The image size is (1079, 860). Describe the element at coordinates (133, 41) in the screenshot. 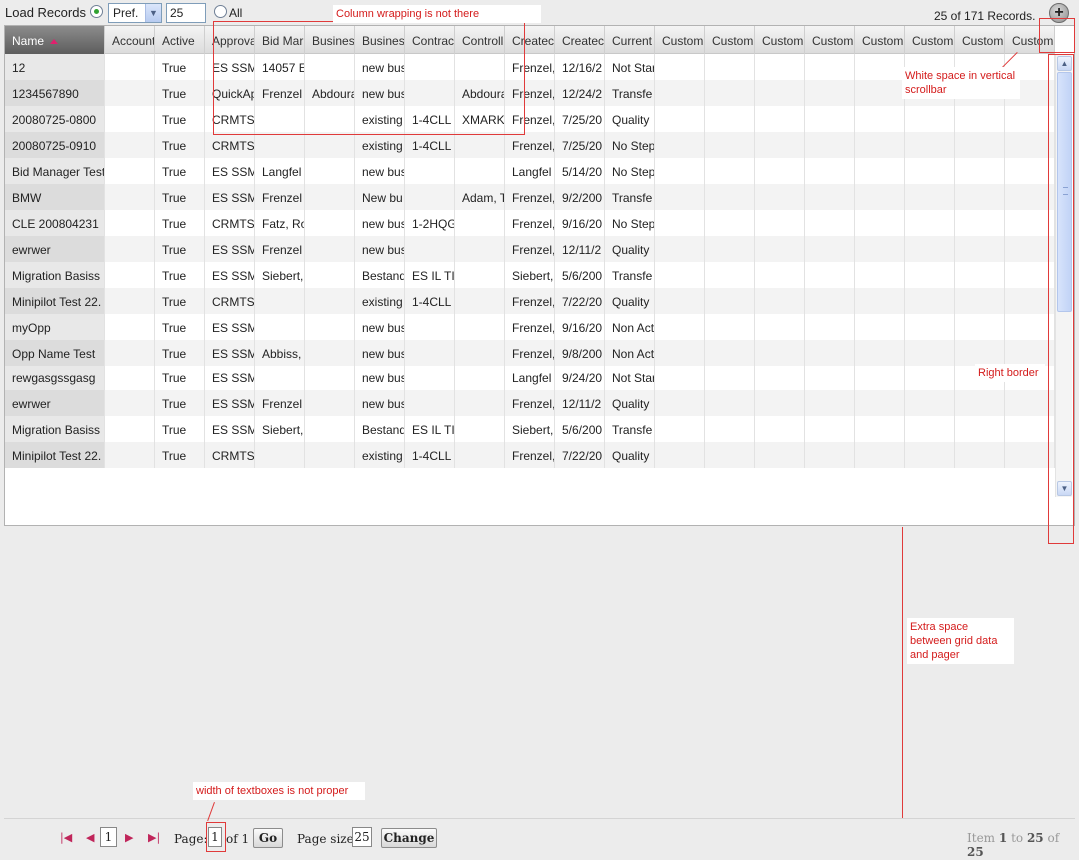

I see `column-header-label: Account` at that location.